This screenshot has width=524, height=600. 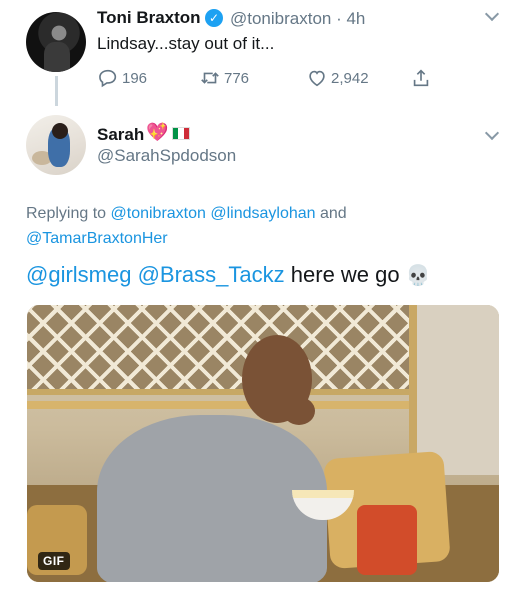 I want to click on like-button: 2,942, so click(x=337, y=78).